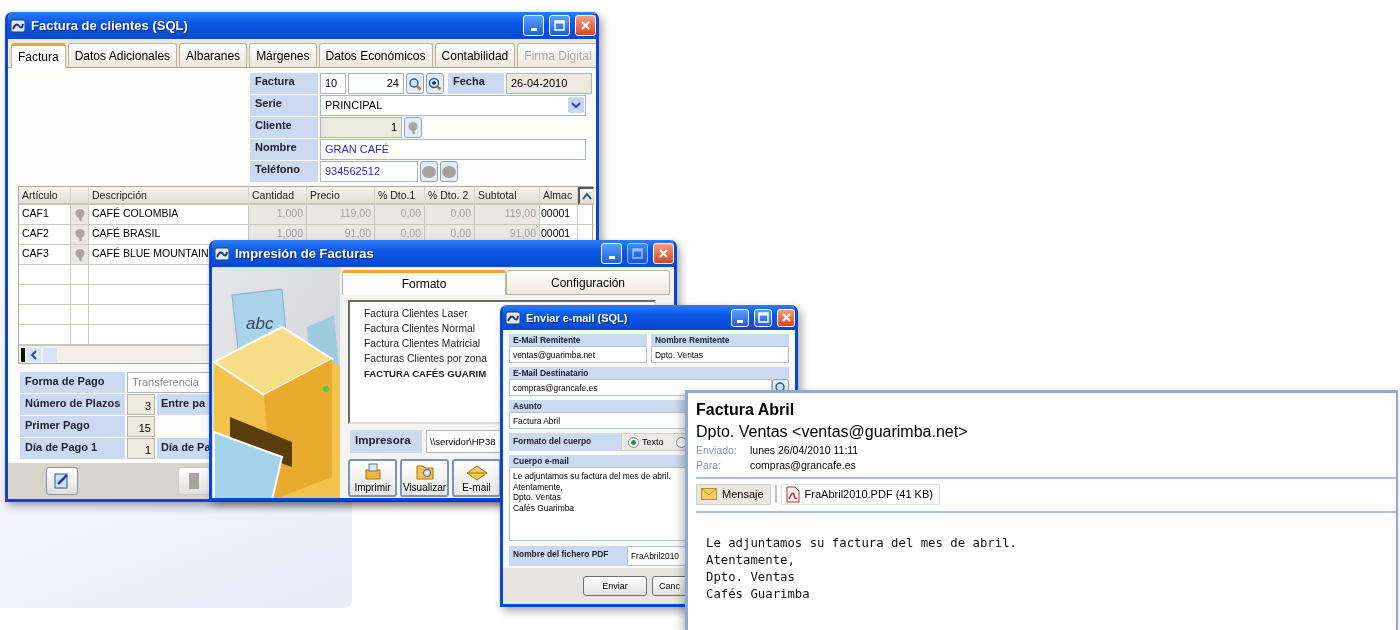 The width and height of the screenshot is (1400, 630). What do you see at coordinates (476, 83) in the screenshot?
I see `field-label: Fecha` at bounding box center [476, 83].